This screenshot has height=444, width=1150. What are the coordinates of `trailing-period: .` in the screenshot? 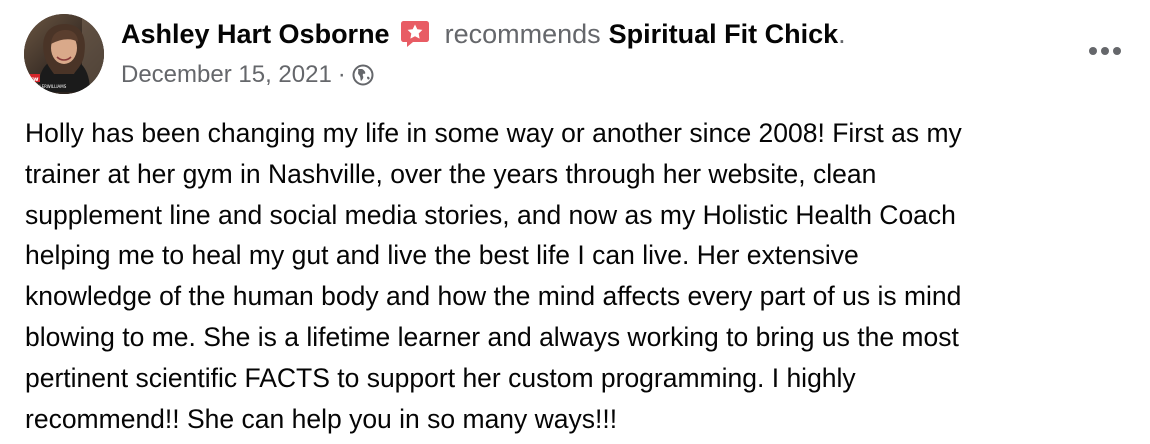 It's located at (842, 33).